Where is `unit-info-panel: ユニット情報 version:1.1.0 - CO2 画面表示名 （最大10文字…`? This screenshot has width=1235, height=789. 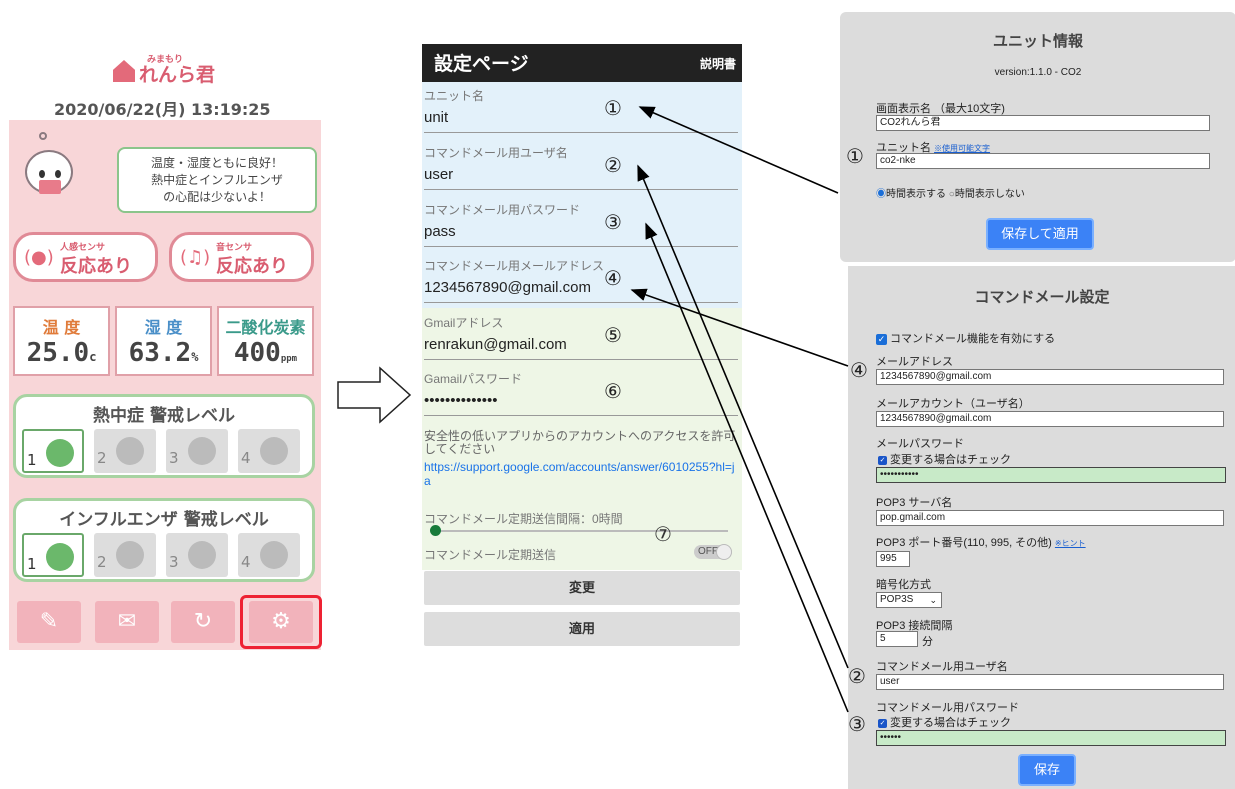 unit-info-panel: ユニット情報 version:1.1.0 - CO2 画面表示名 （最大10文字… is located at coordinates (1037, 137).